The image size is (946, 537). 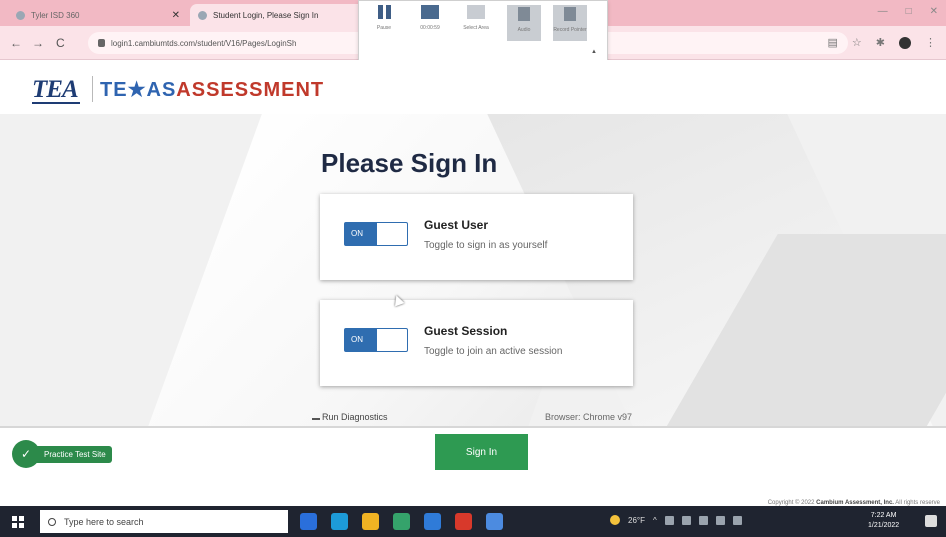 I want to click on site-header: TEA TE★ASASSESSMENT, so click(x=473, y=87).